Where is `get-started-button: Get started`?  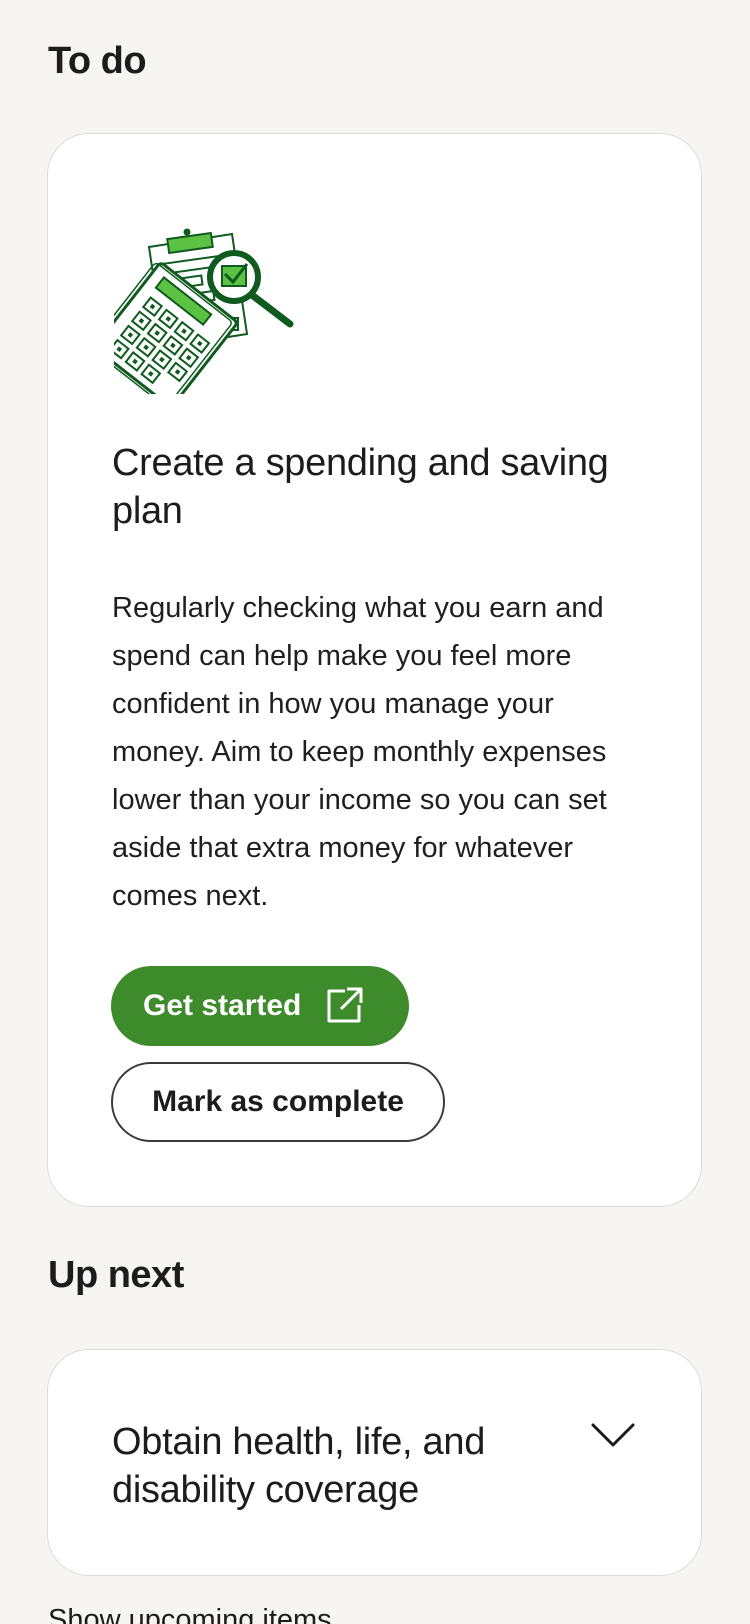 get-started-button: Get started is located at coordinates (260, 1006).